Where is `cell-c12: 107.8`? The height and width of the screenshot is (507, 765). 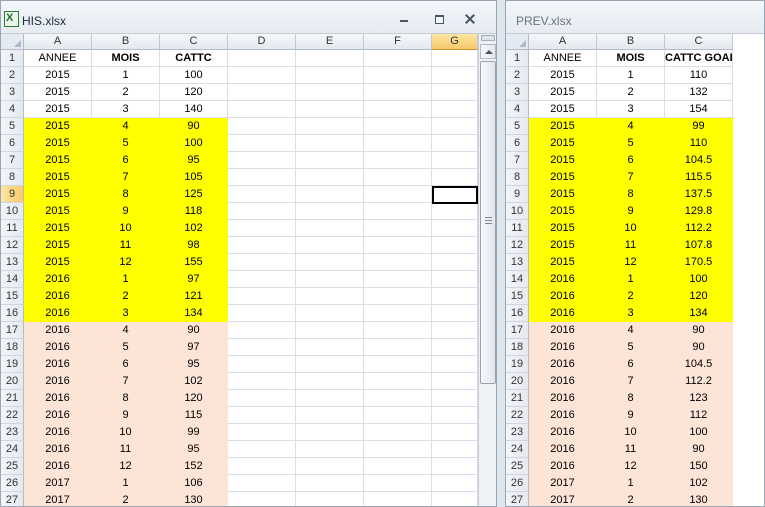 cell-c12: 107.8 is located at coordinates (699, 245).